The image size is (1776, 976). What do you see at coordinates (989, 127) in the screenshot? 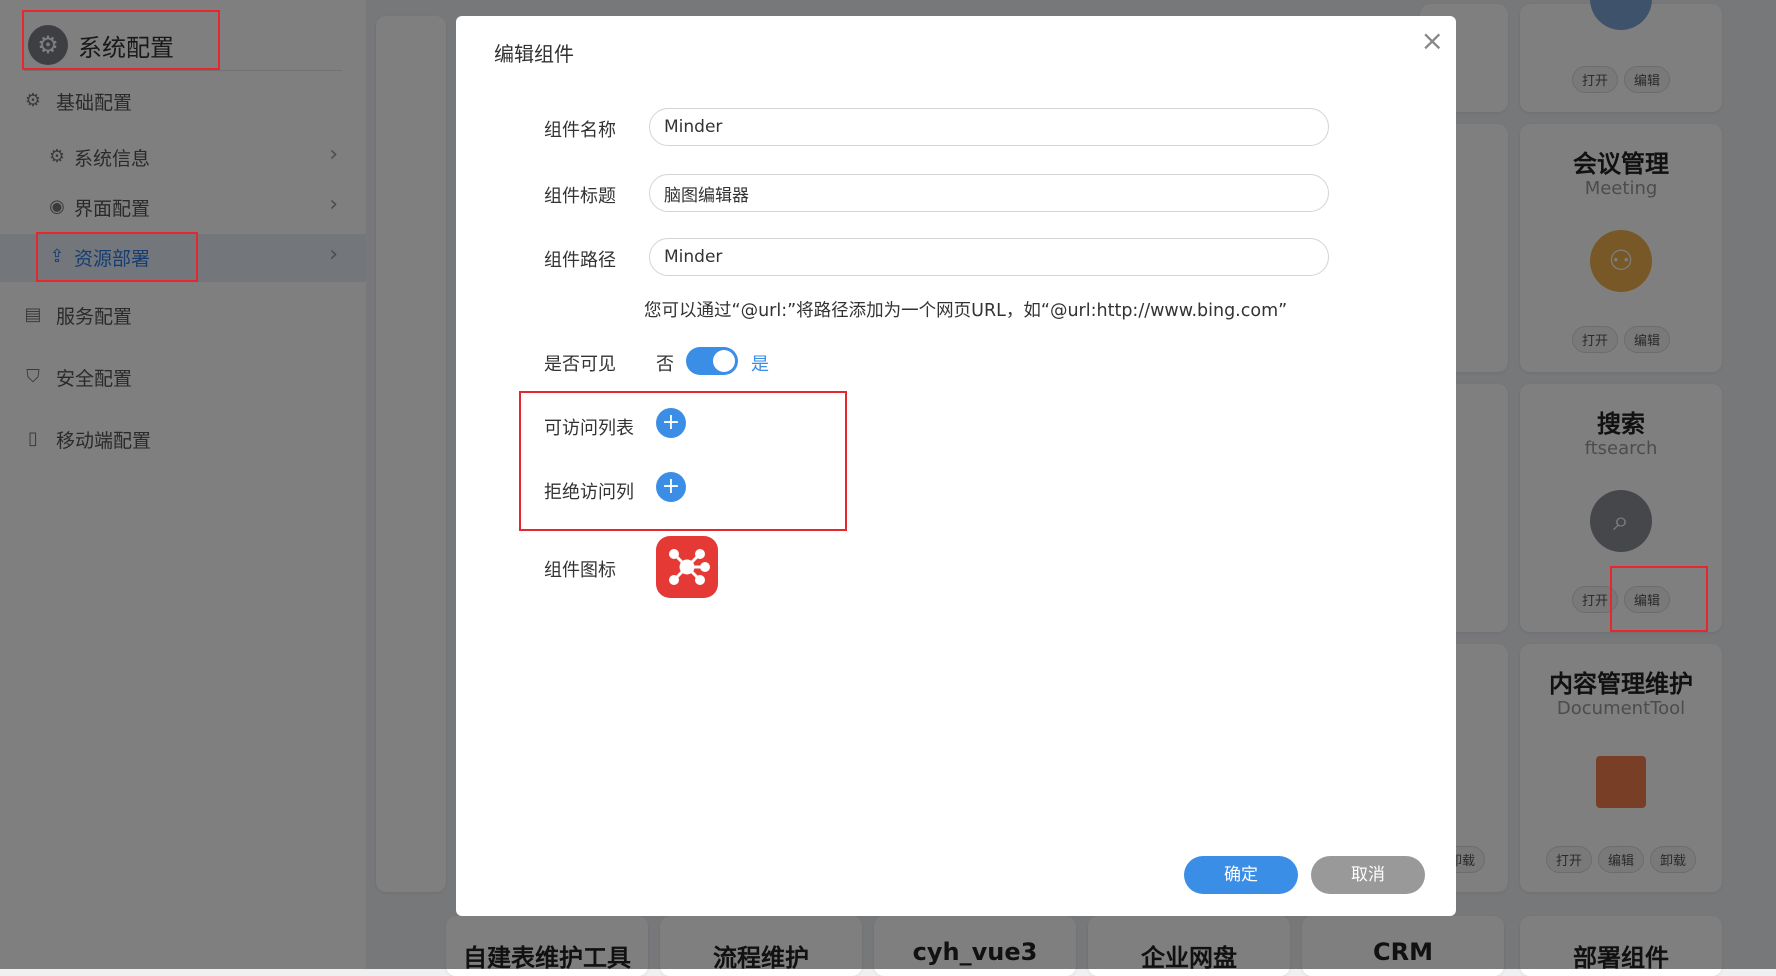
I see `component-name-input` at bounding box center [989, 127].